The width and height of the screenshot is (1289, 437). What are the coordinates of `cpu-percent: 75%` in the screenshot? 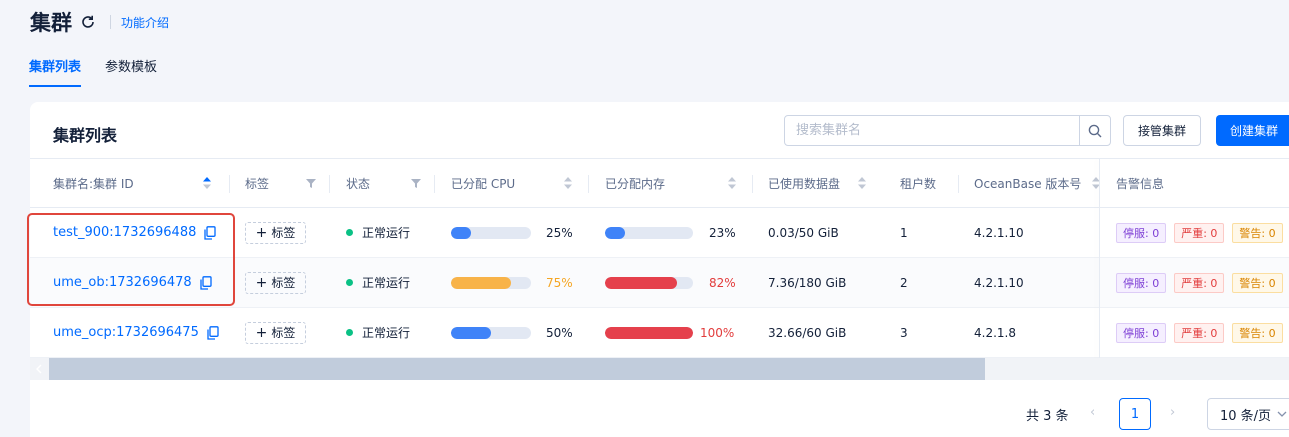 It's located at (559, 282).